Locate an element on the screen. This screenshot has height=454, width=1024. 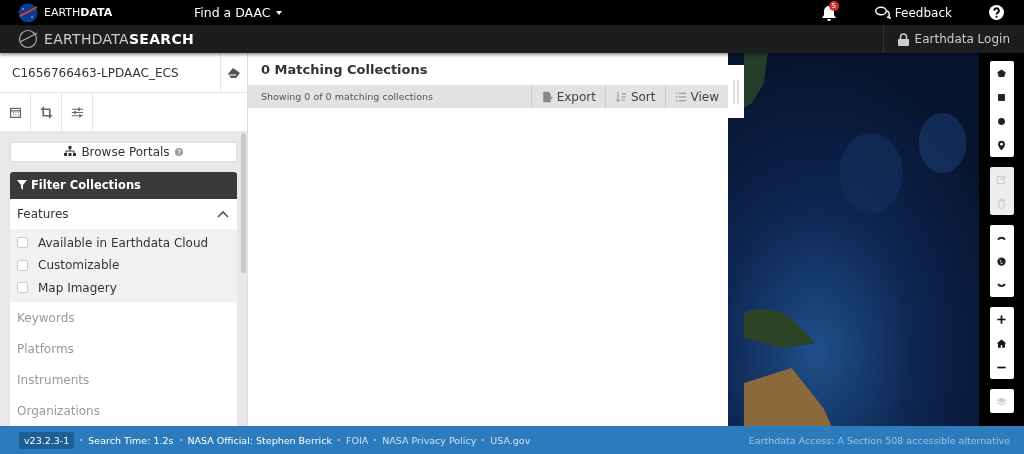
app-title: EARTHDATASEARCH is located at coordinates (119, 39).